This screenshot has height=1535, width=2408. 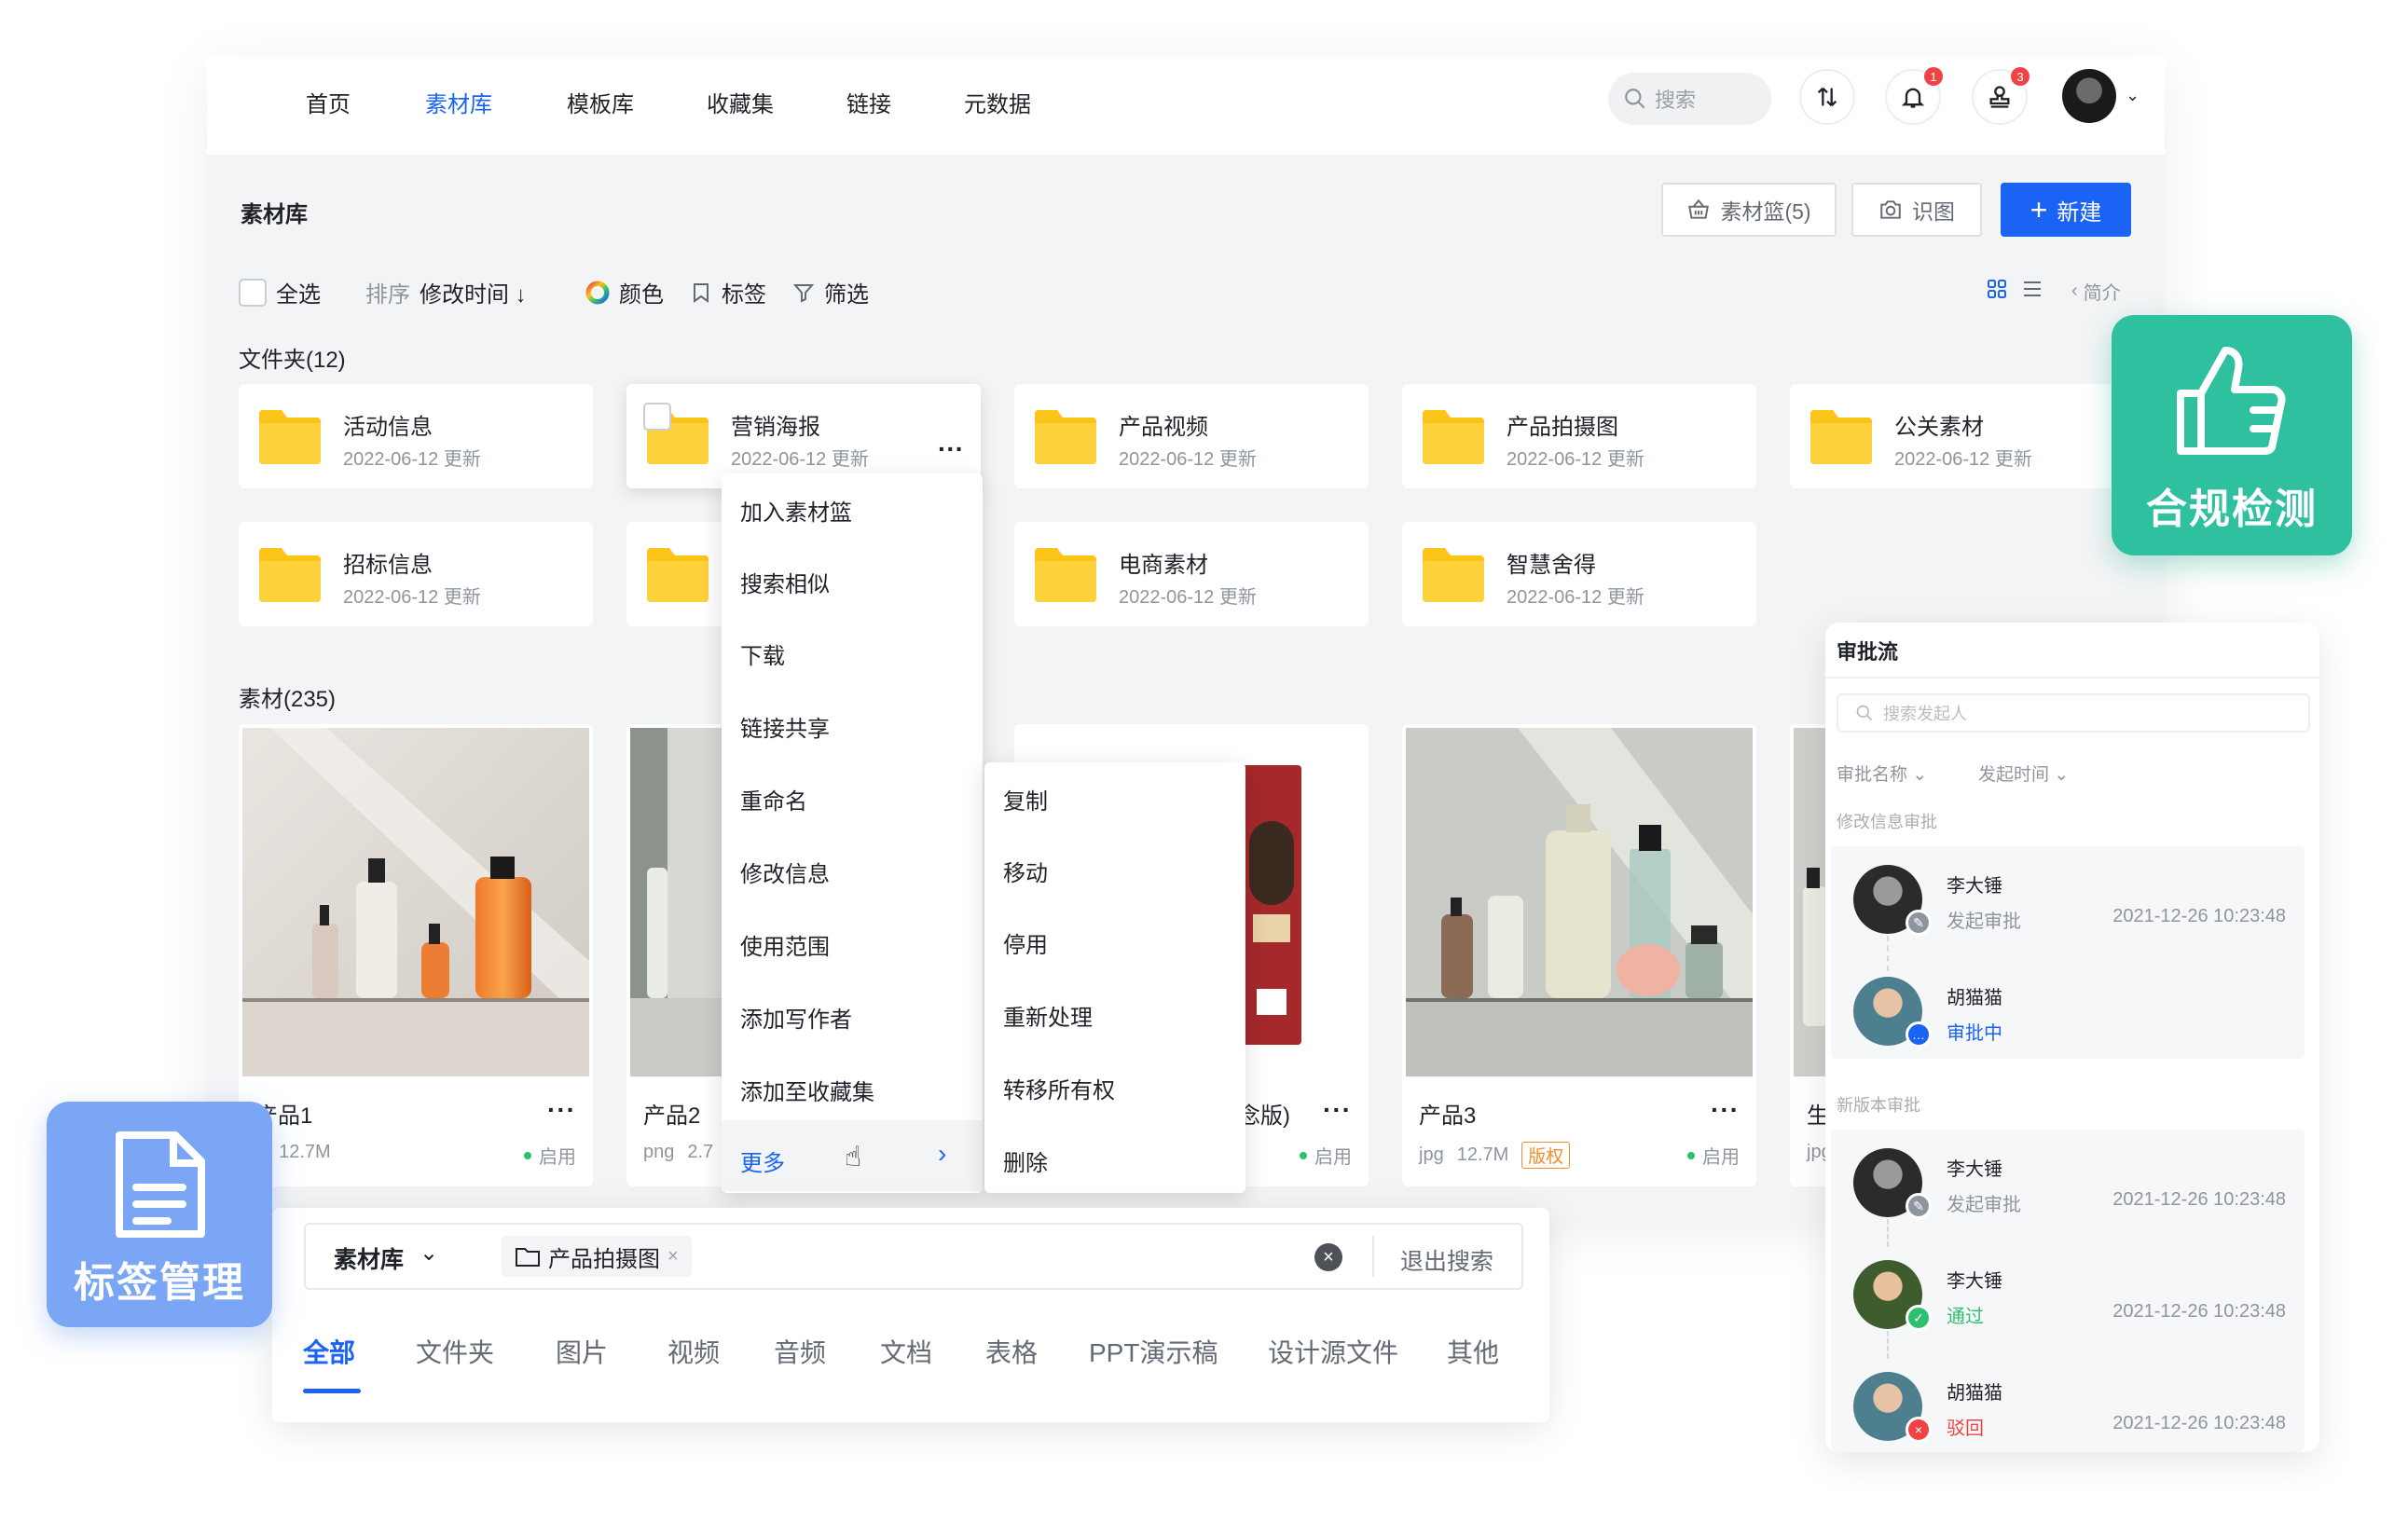 I want to click on filter-label: 筛选, so click(x=846, y=295).